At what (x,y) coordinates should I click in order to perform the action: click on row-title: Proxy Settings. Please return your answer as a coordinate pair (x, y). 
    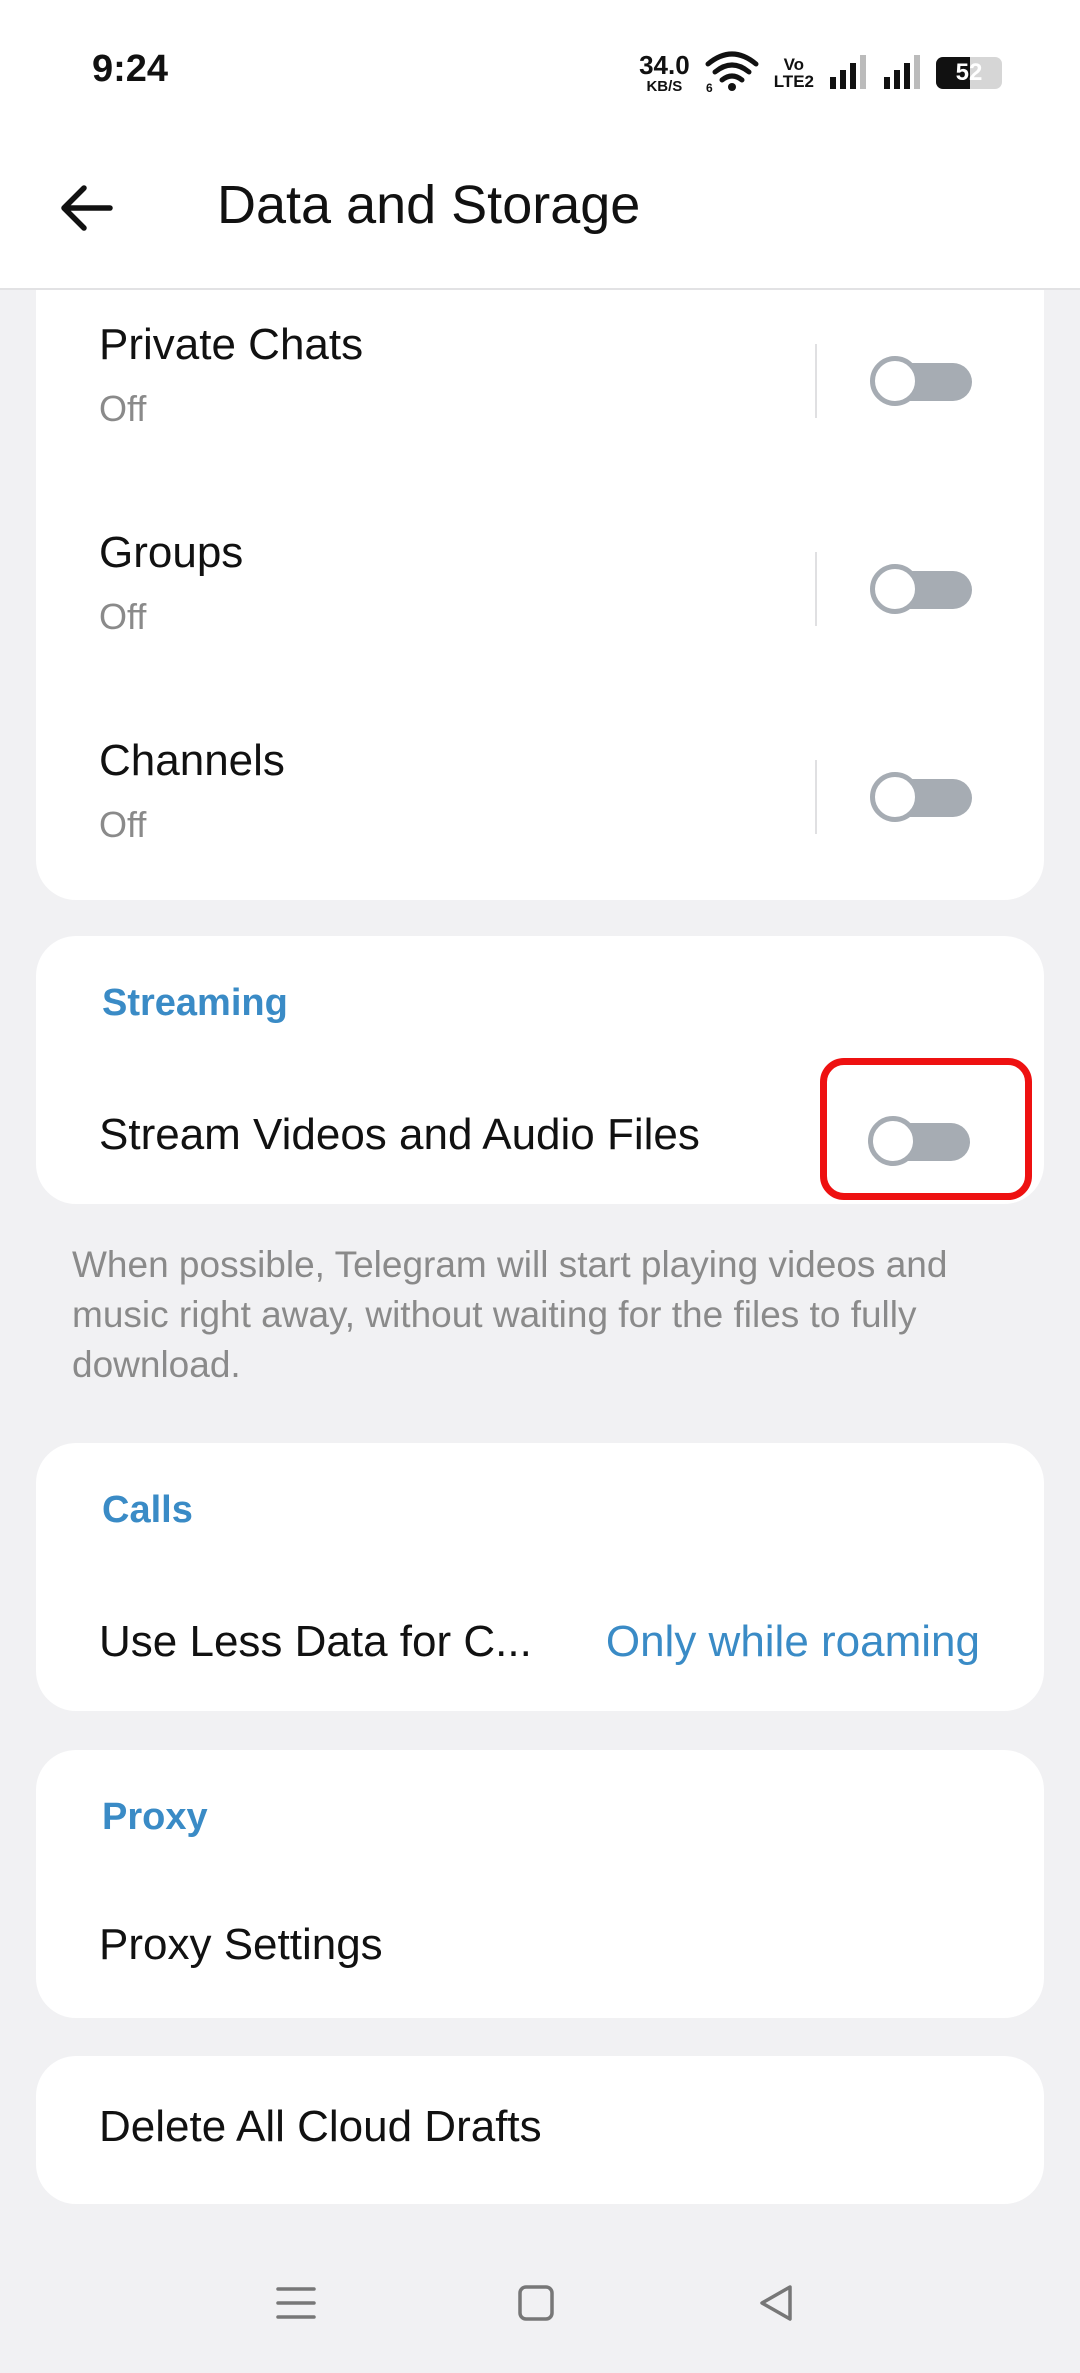
    Looking at the image, I should click on (241, 1944).